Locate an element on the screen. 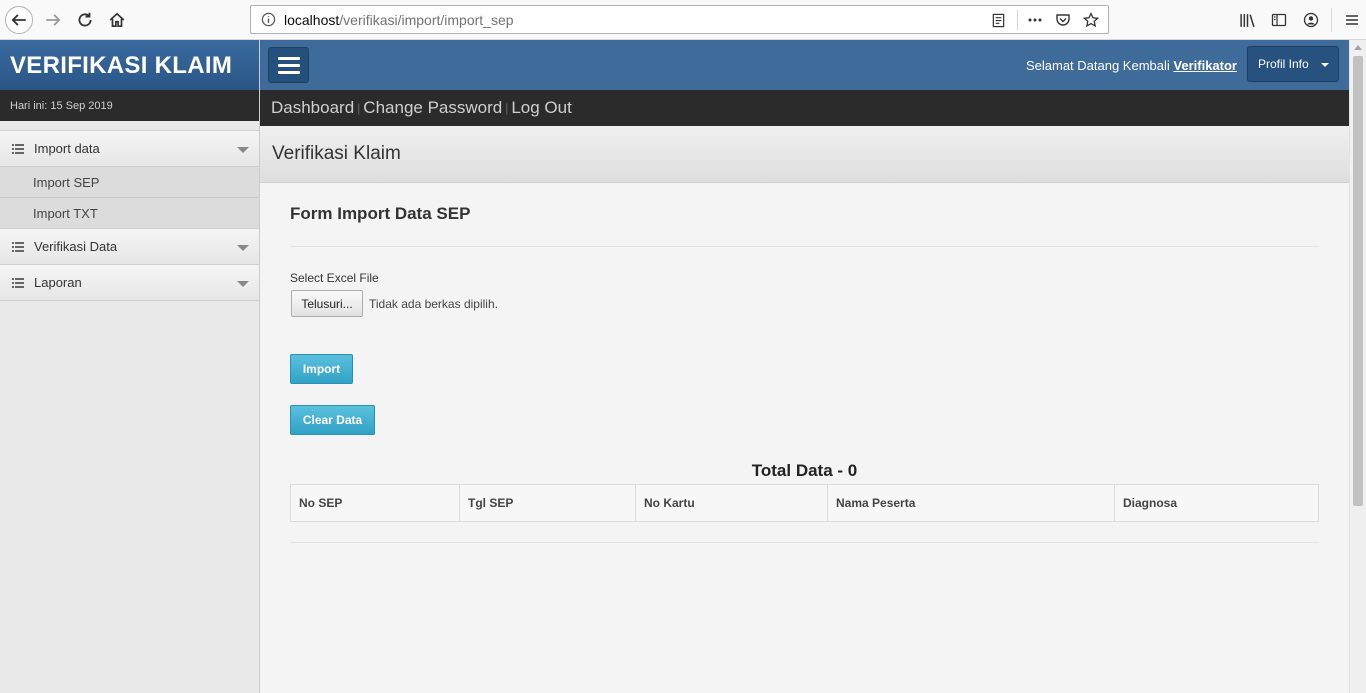  secondary-nav: Dashboard | Change Password | Log Out is located at coordinates (804, 108).